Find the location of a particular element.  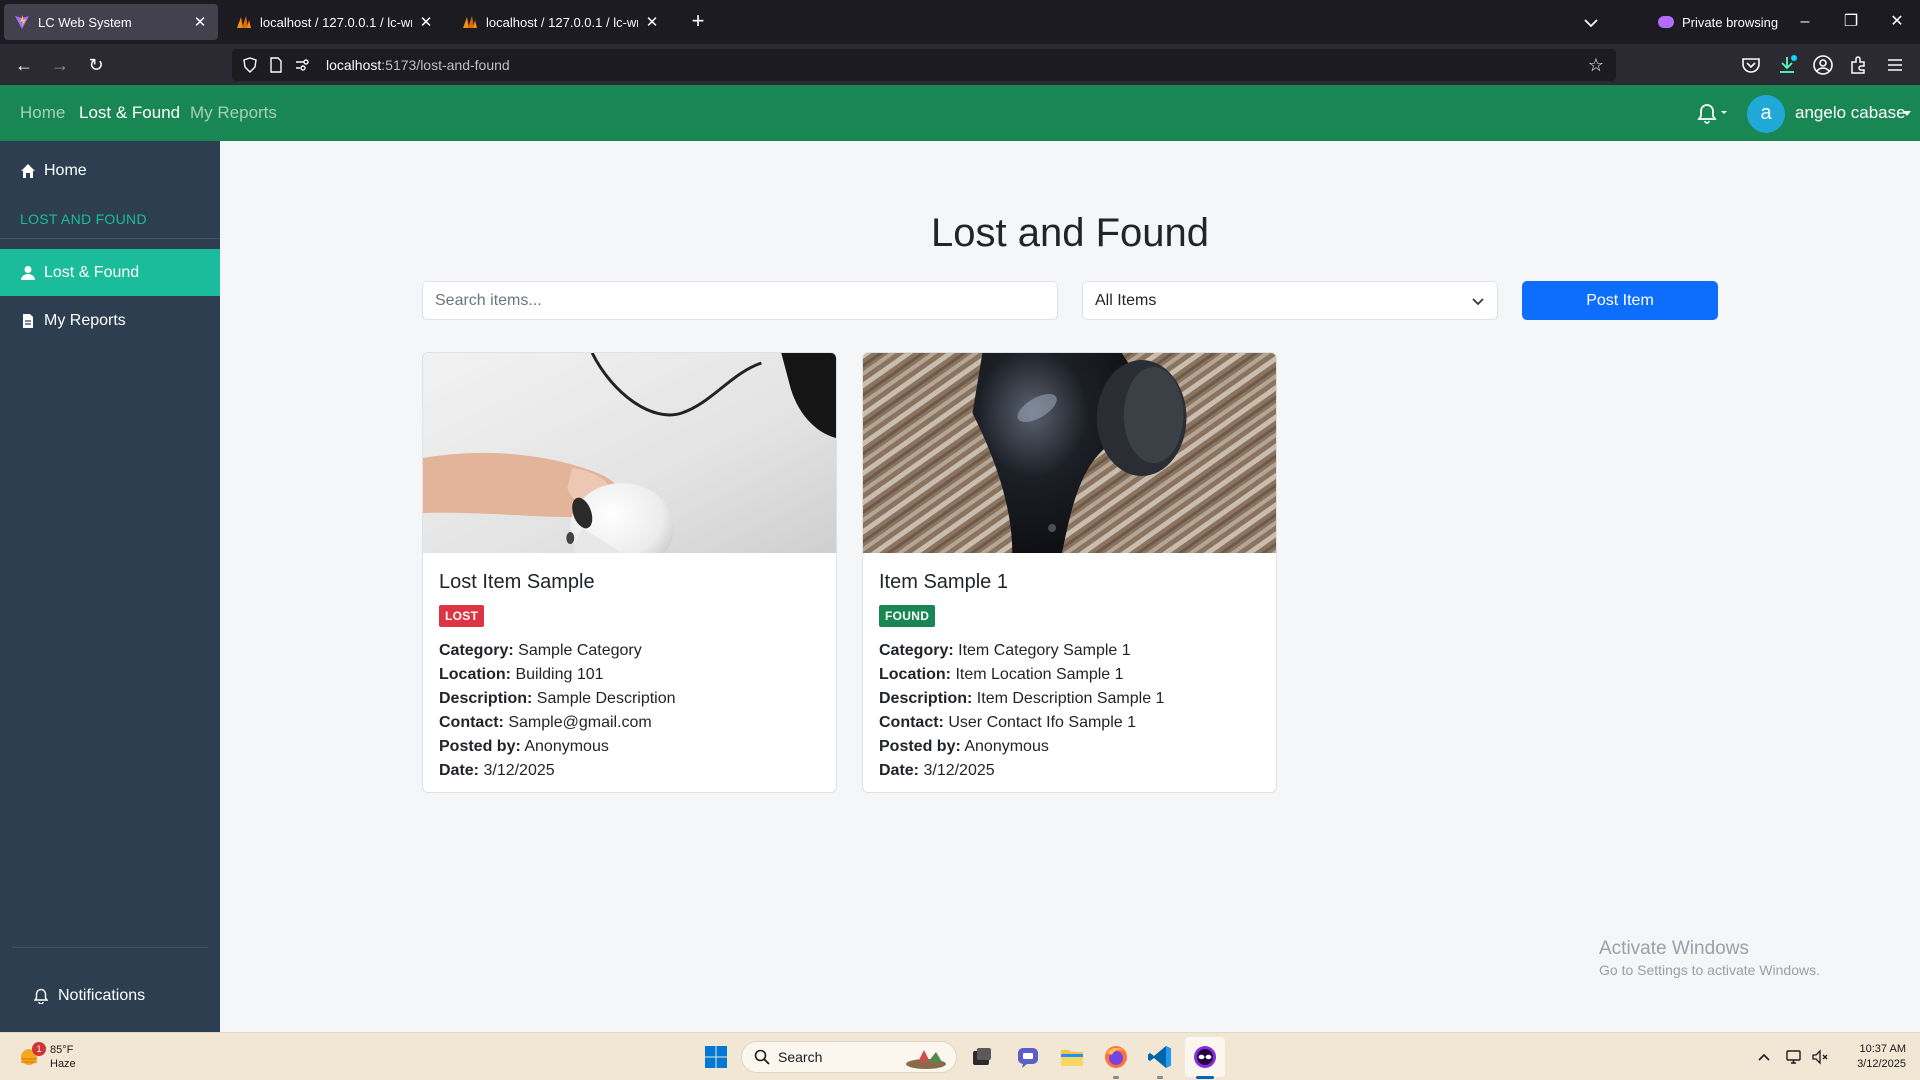

weather-widget: 1 85°F Haze is located at coordinates (47, 1057).